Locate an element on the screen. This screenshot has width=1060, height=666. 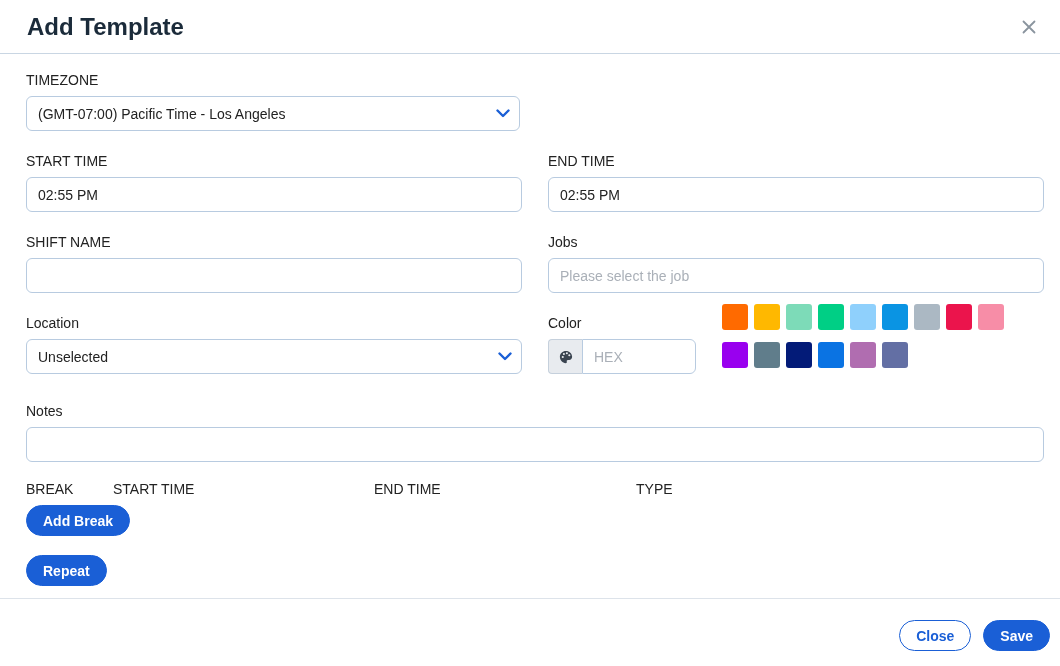
field-label: Notes is located at coordinates (44, 411).